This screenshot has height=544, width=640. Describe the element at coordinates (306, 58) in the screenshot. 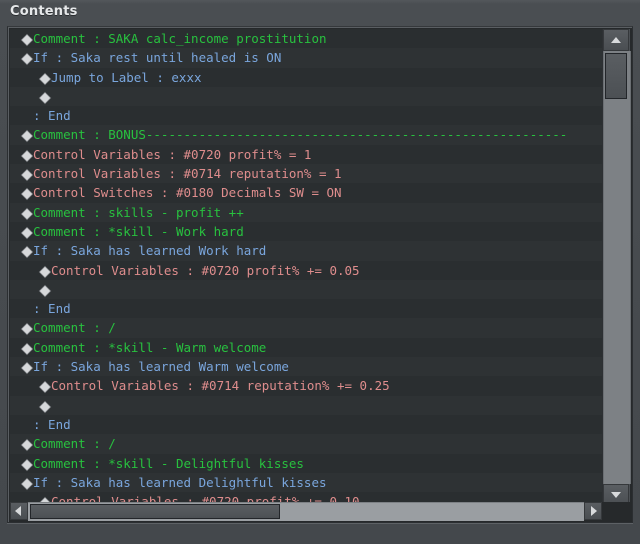

I see `event-command-row: If : Saka rest until healed is ON` at that location.